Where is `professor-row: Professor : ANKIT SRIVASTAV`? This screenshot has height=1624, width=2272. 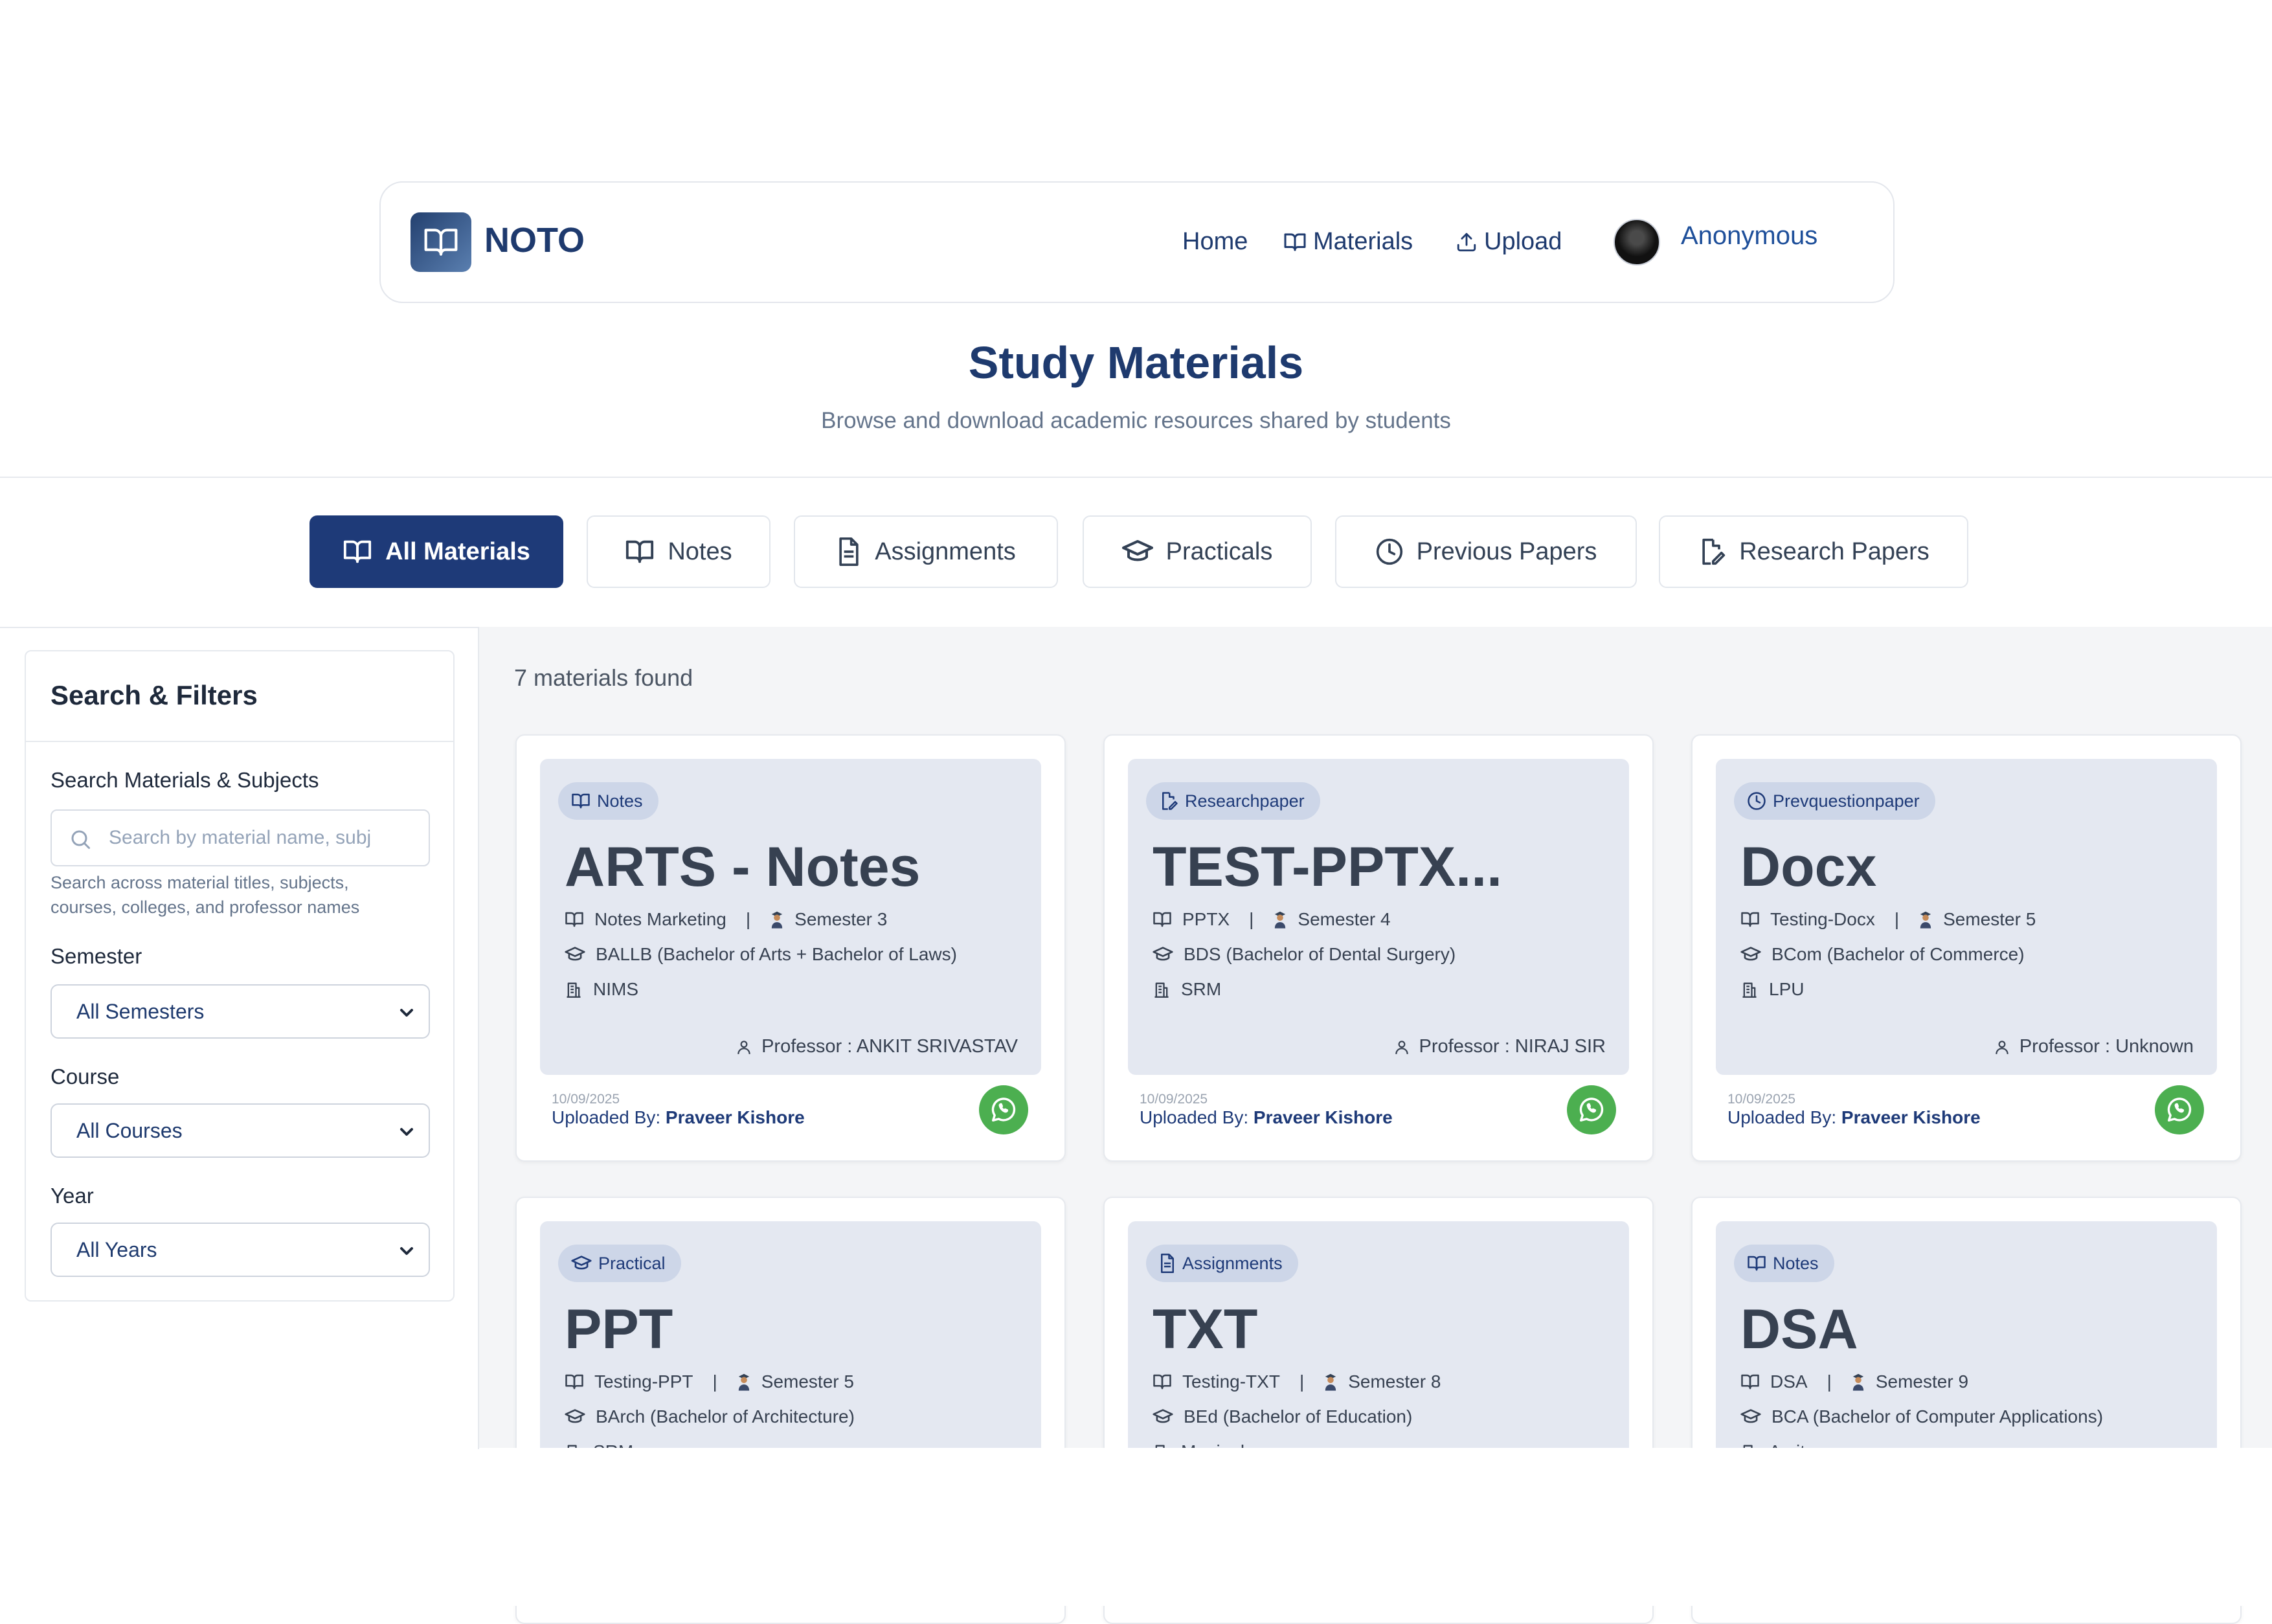 professor-row: Professor : ANKIT SRIVASTAV is located at coordinates (877, 1046).